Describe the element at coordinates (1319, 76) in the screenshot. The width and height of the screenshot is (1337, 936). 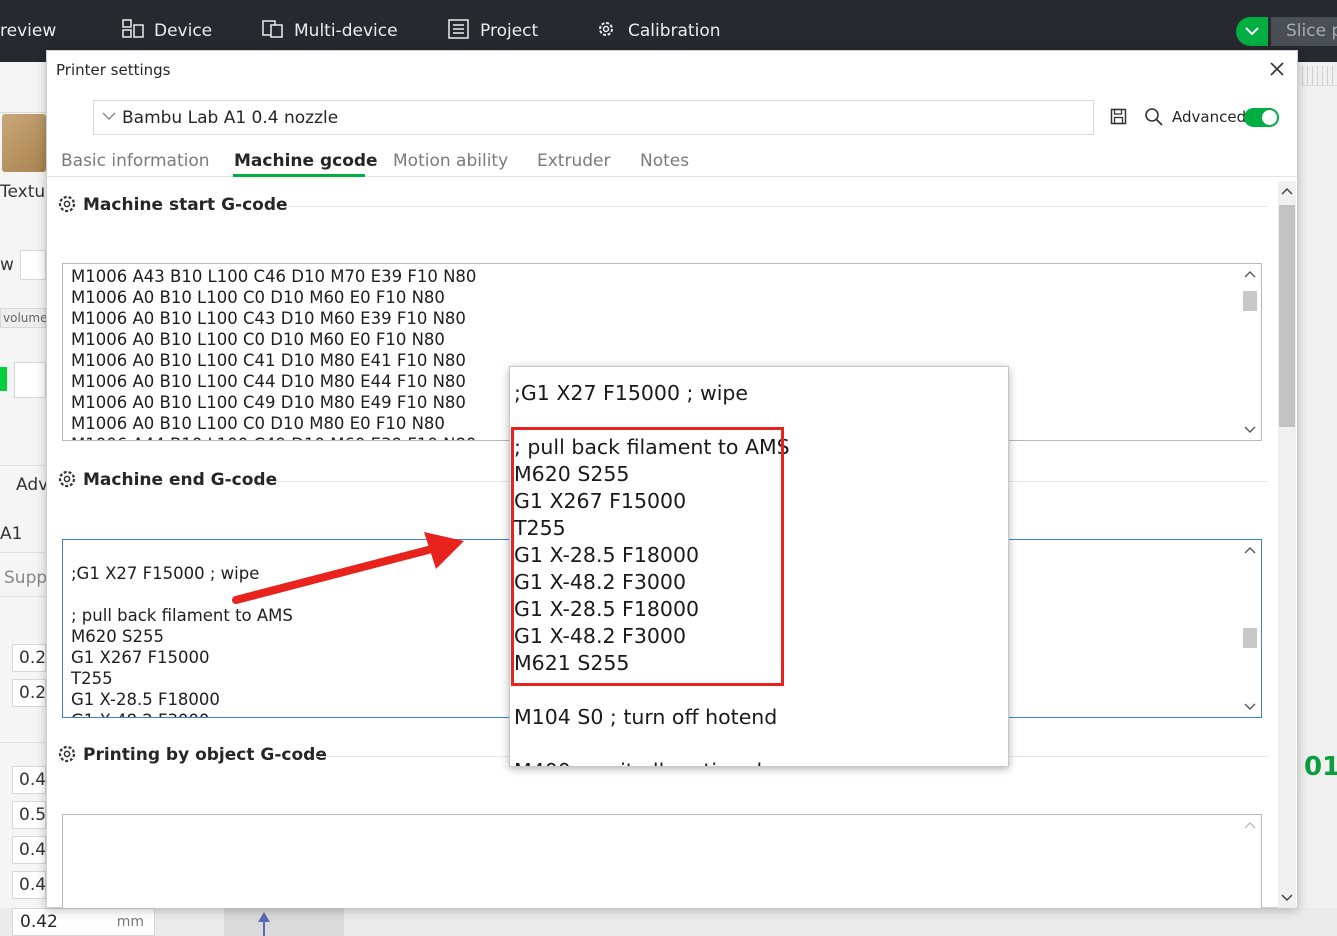
I see `ruler` at that location.